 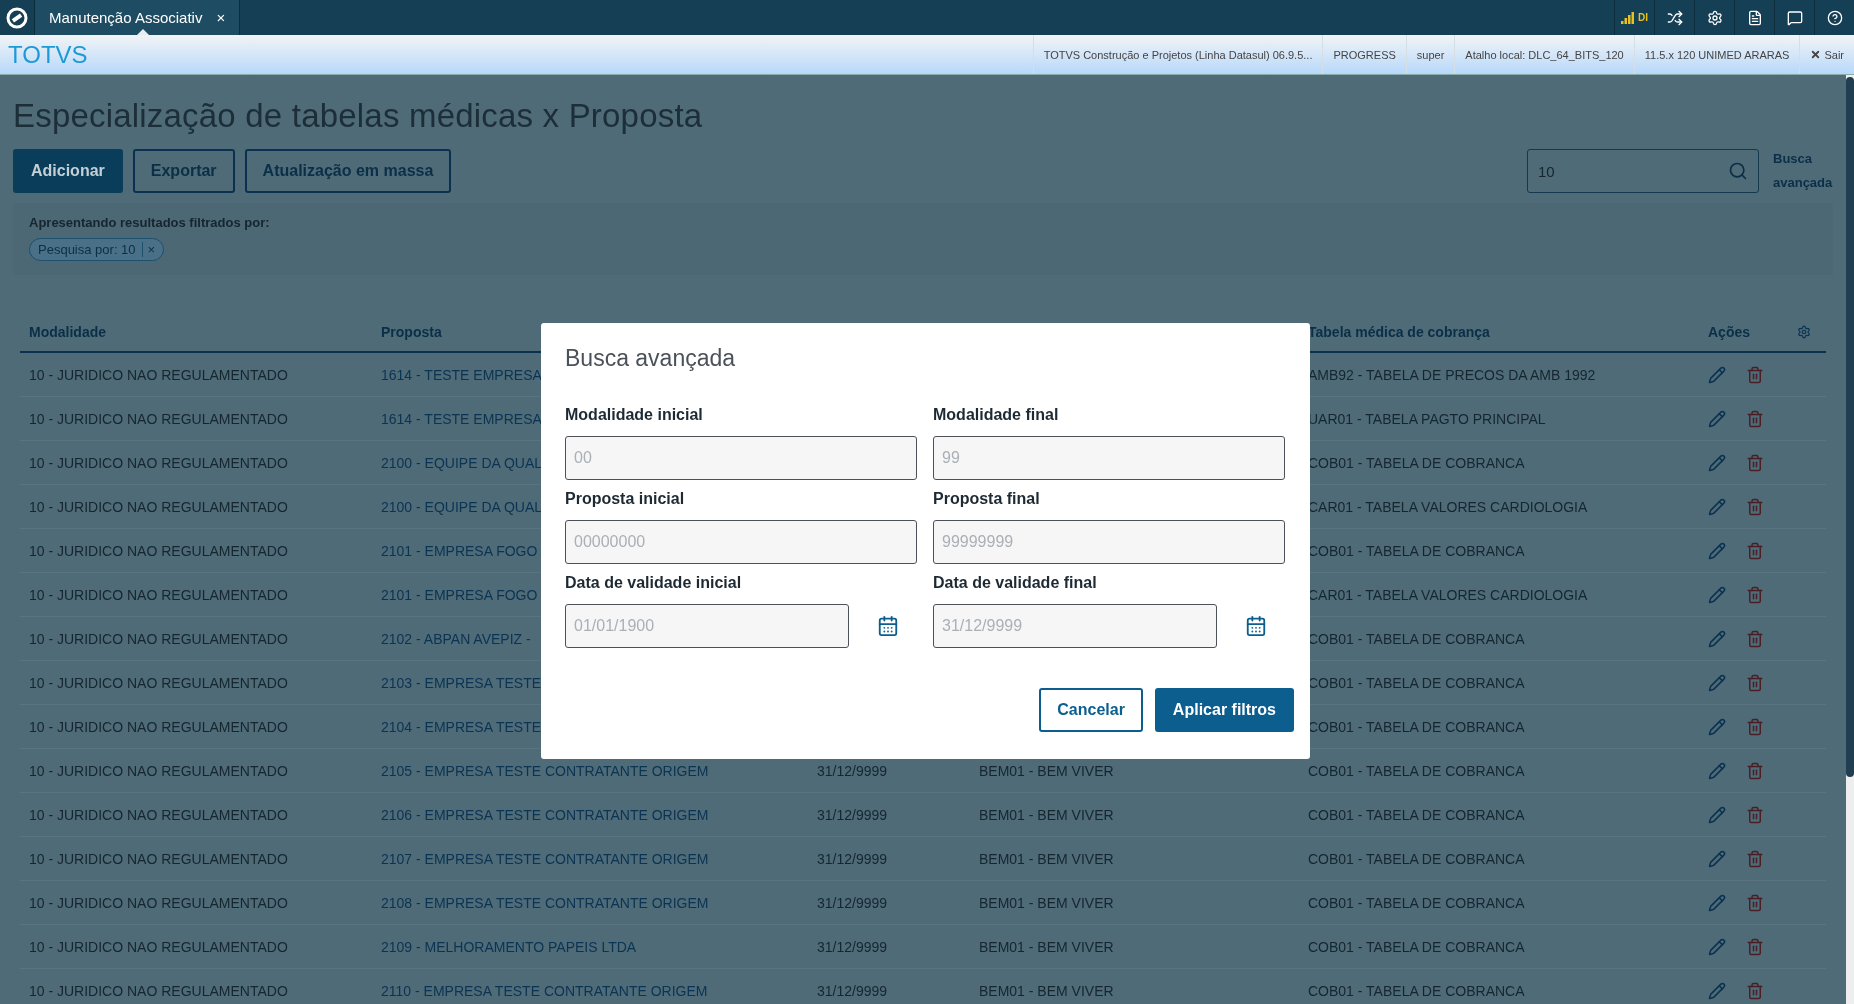 What do you see at coordinates (1826, 54) in the screenshot?
I see `logout-button: Sair` at bounding box center [1826, 54].